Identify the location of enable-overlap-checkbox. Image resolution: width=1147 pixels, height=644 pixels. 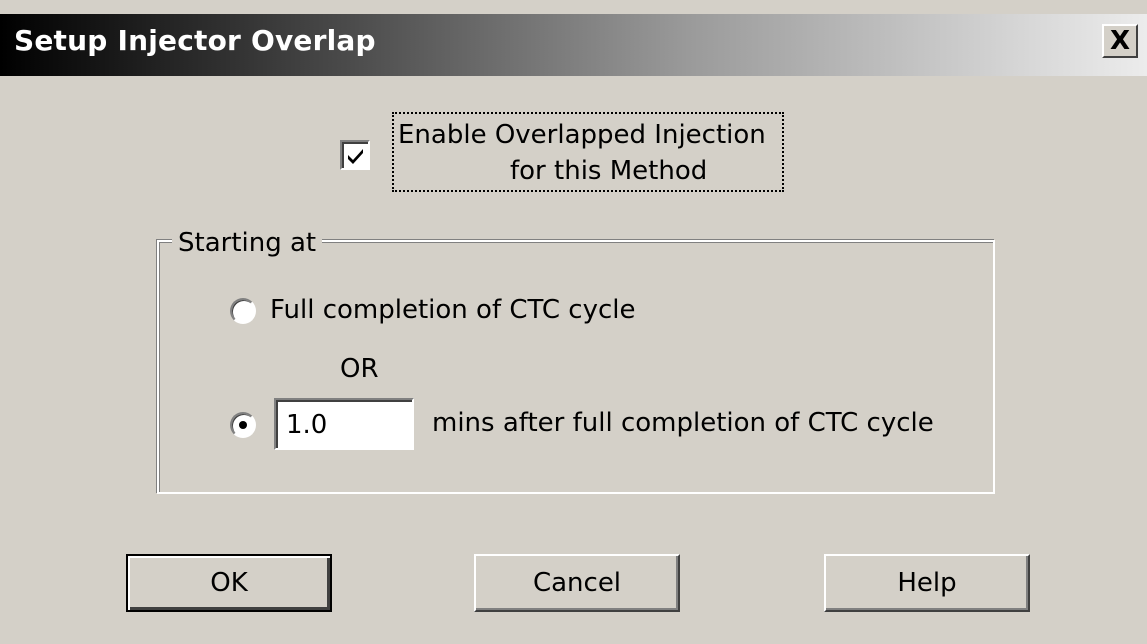
(355, 155).